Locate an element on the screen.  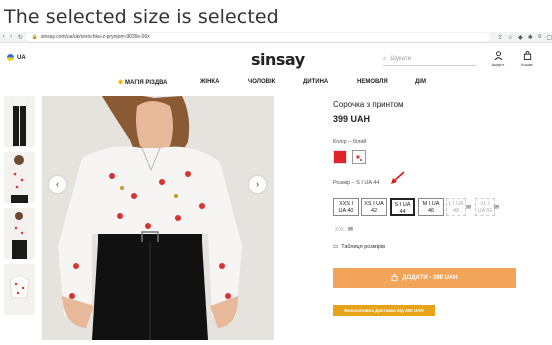
color-label: Колір – білий is located at coordinates (350, 142).